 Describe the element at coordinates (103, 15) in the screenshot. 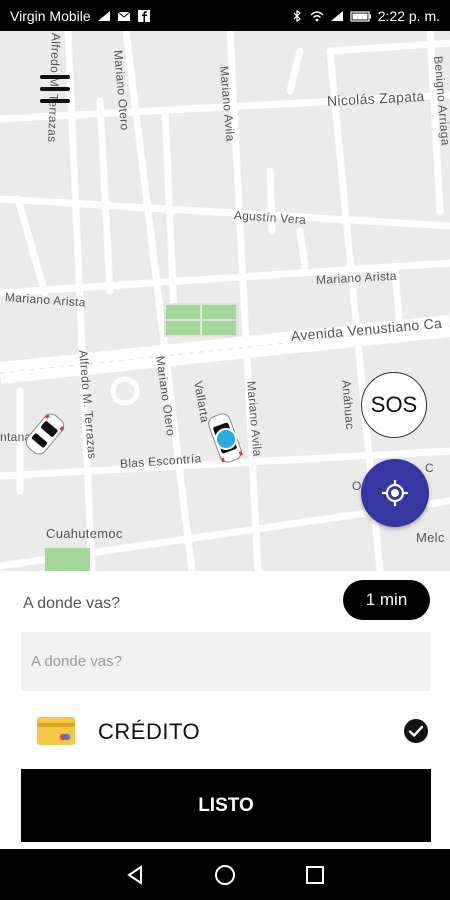

I see `signal-icon` at that location.